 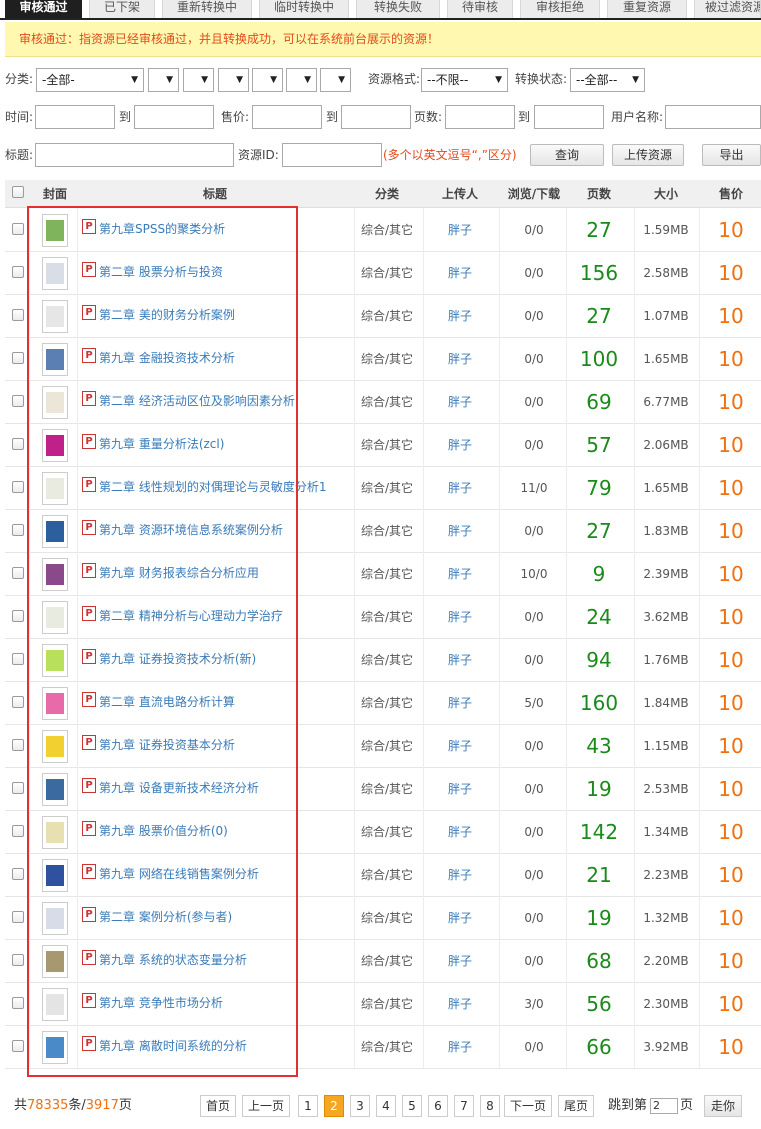 I want to click on next-page-button: 下一页, so click(x=528, y=1106).